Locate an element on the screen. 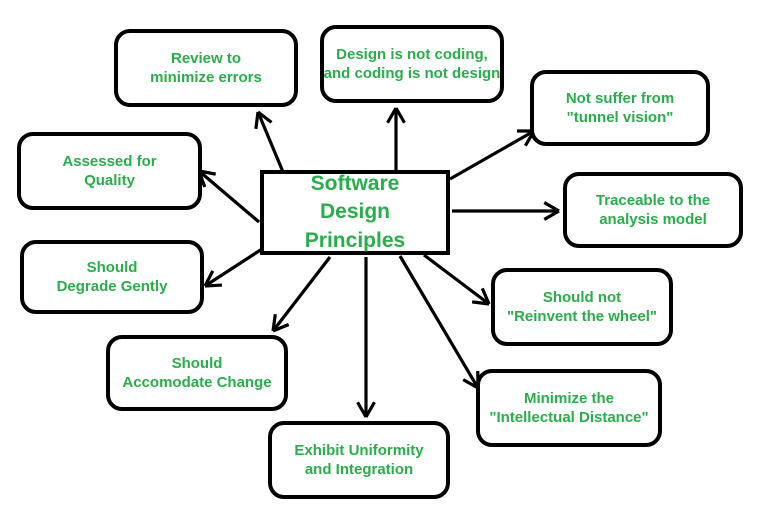 This screenshot has width=766, height=517. arrow-to-not-suffer-from-tunnel-vision is located at coordinates (492, 155).